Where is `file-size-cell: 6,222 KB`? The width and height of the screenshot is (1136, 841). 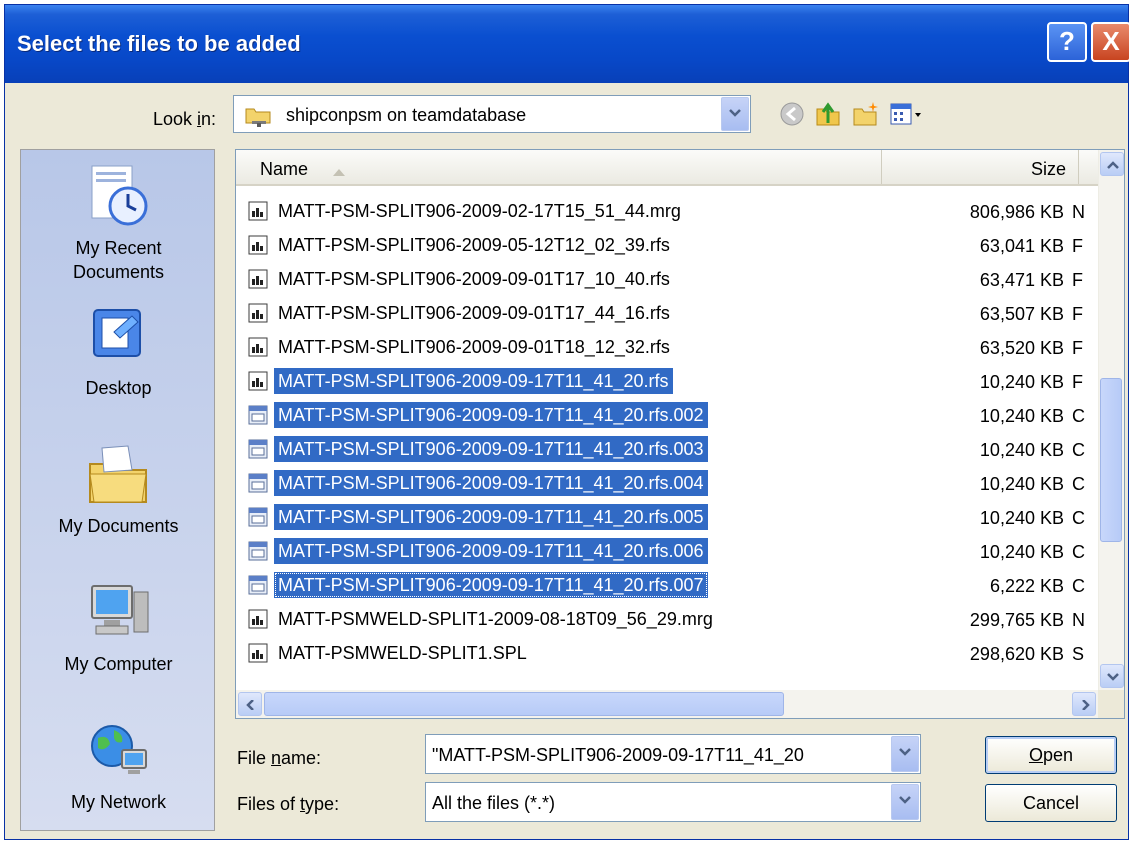 file-size-cell: 6,222 KB is located at coordinates (1026, 586).